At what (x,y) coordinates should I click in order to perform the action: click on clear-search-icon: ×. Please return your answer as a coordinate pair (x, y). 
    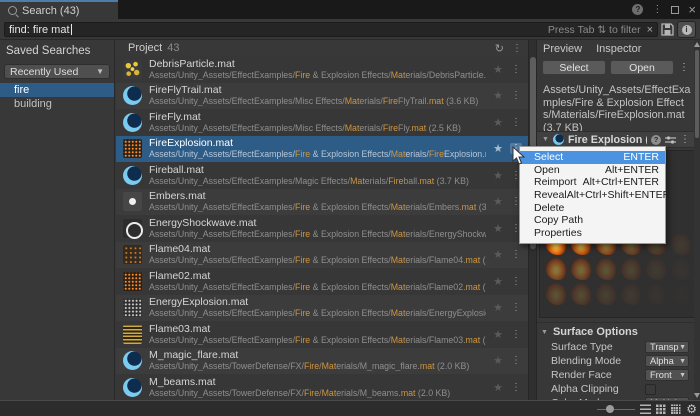
    Looking at the image, I should click on (650, 30).